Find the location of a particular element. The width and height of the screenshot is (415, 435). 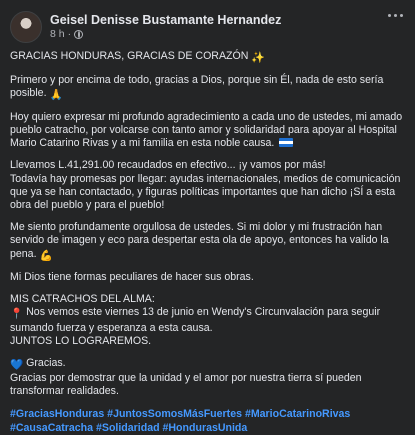

paragraph-title: GRACIAS HONDURAS, GRACIAS DE CORAZÓN ✨ is located at coordinates (206, 57).